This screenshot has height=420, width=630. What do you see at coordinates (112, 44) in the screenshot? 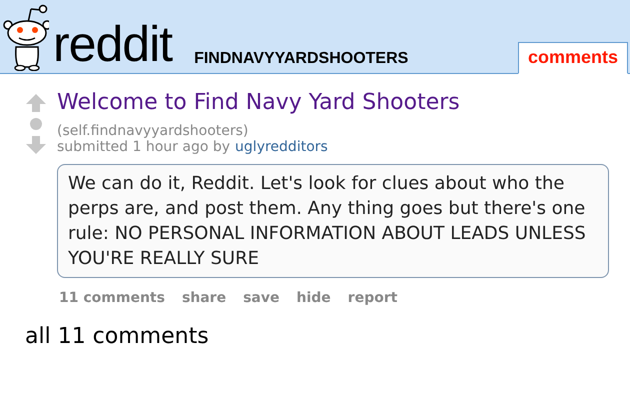
I see `logo-wordmark: reddit` at bounding box center [112, 44].